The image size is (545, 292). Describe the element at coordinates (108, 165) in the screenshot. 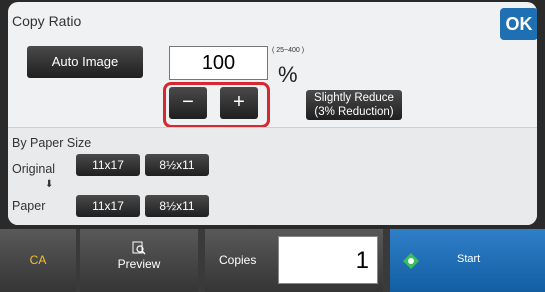

I see `original-size-11x17: 11x17` at that location.